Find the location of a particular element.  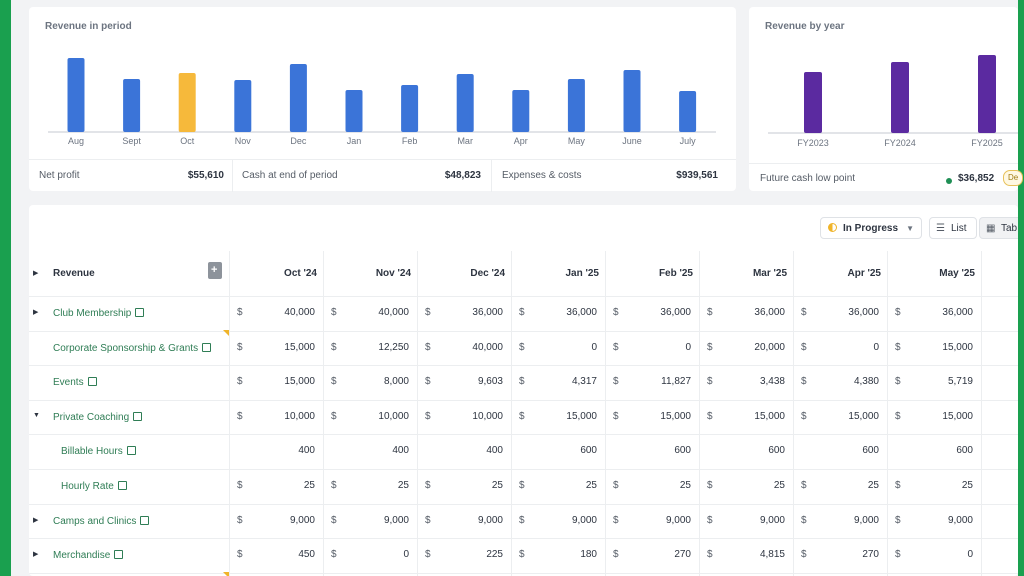

cell-value: 180 is located at coordinates (557, 554).